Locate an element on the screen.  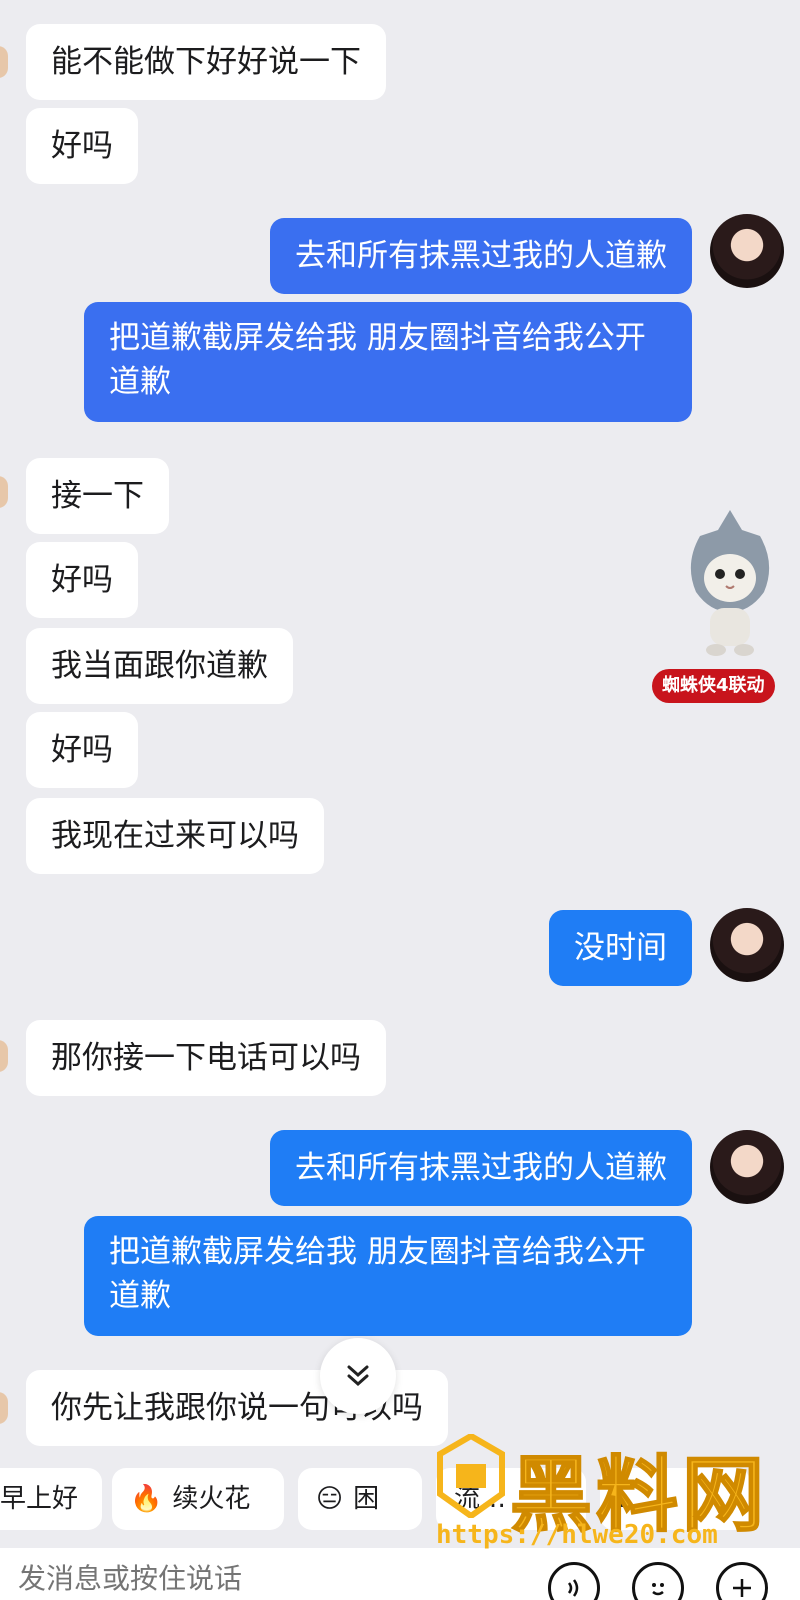
message-incoming: 那你接一下电话可以吗 is located at coordinates (206, 1058).